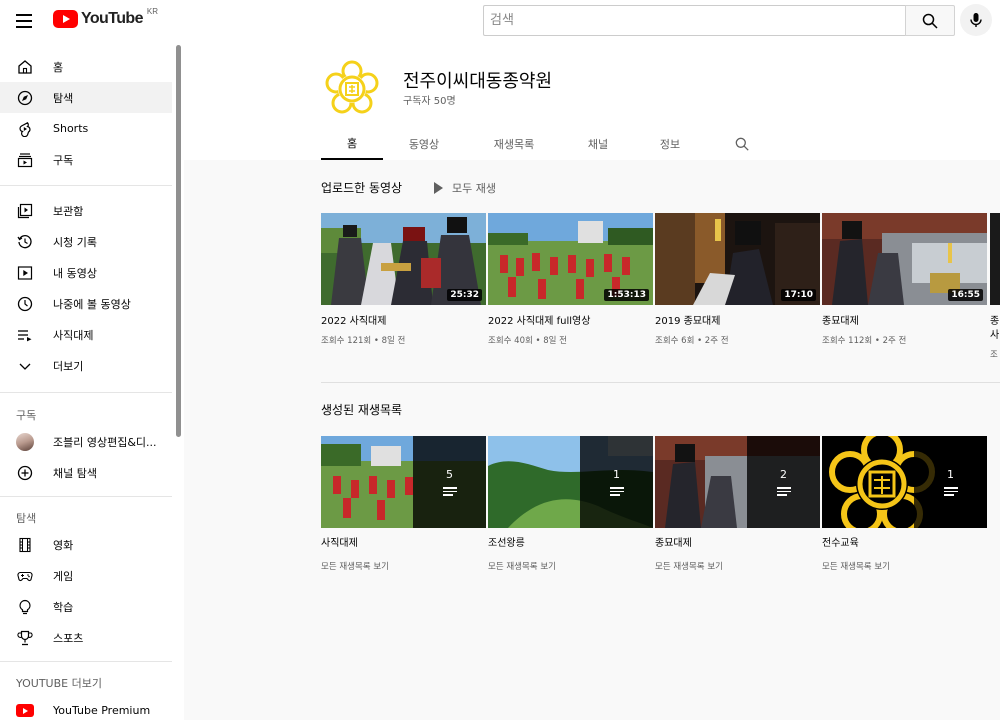 The width and height of the screenshot is (1000, 720). Describe the element at coordinates (449, 475) in the screenshot. I see `playlist-video-count: 5` at that location.